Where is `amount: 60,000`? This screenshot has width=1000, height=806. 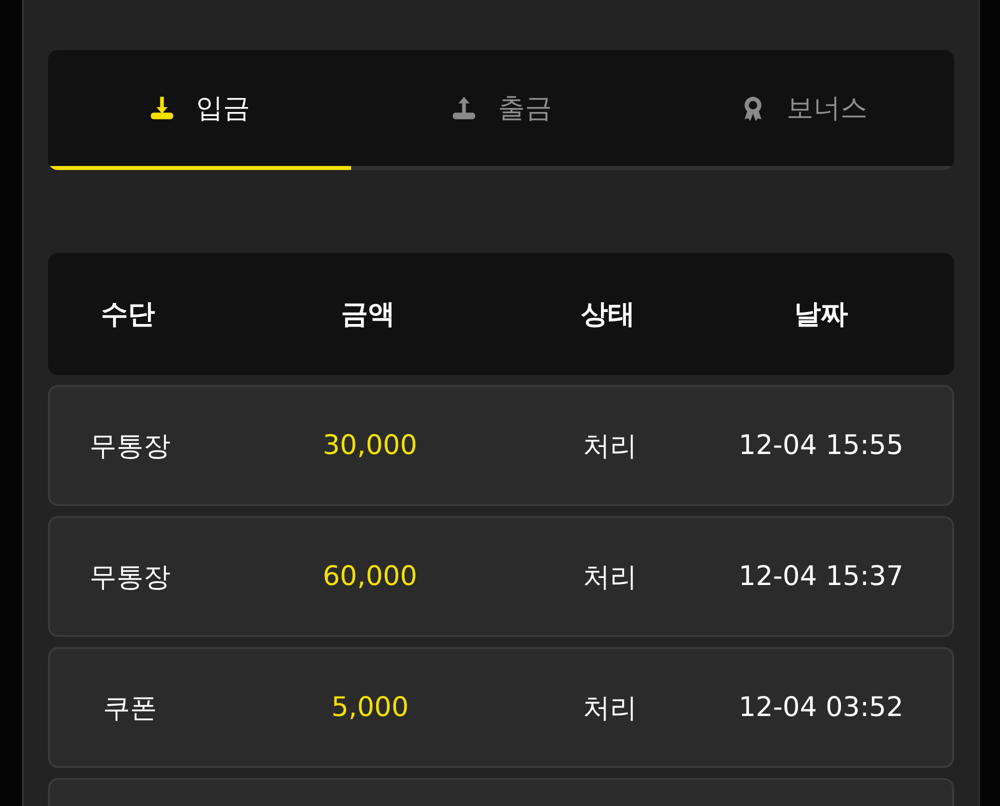
amount: 60,000 is located at coordinates (370, 576).